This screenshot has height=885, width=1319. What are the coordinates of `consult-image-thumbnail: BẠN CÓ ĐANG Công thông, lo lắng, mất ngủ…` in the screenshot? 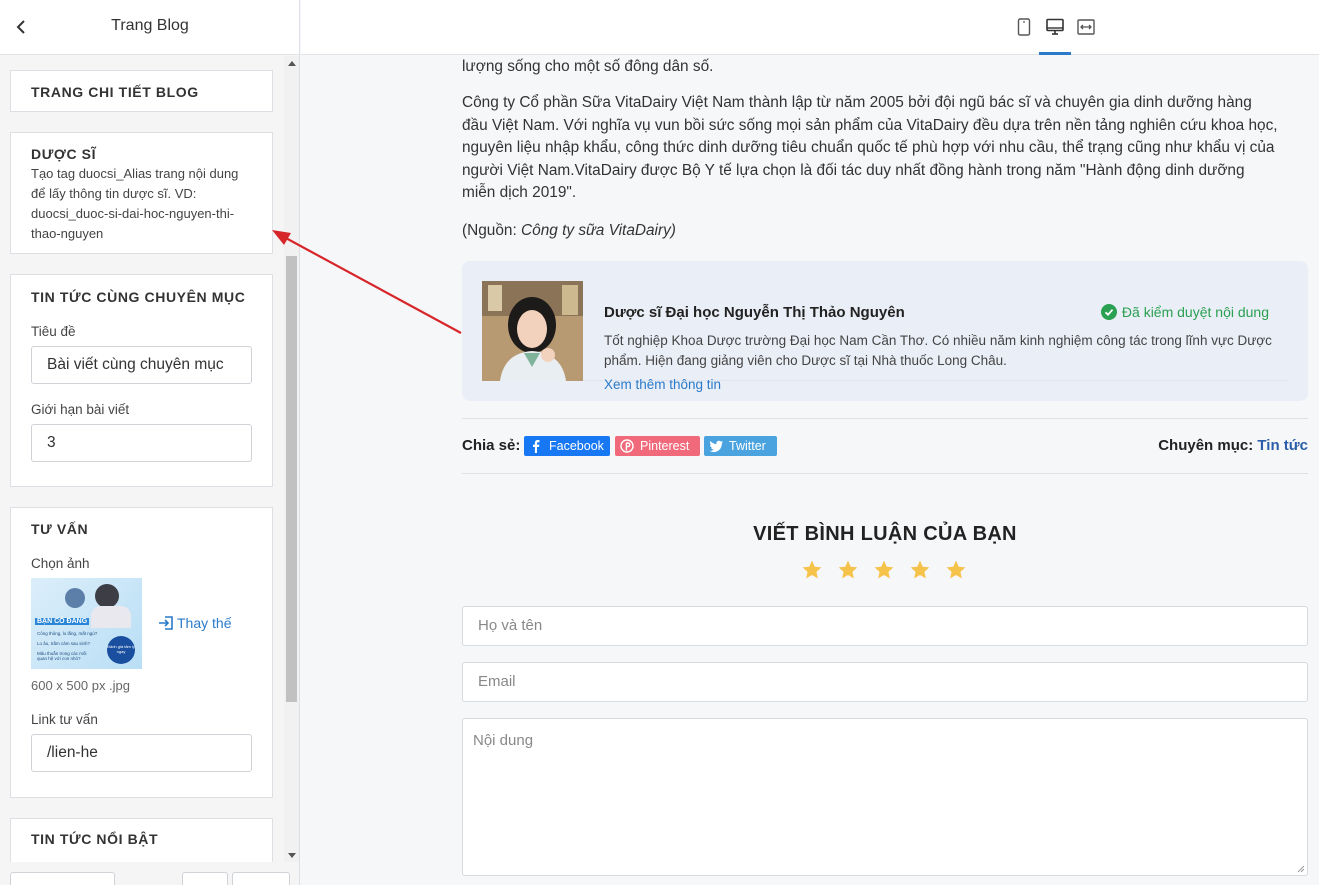 It's located at (86, 623).